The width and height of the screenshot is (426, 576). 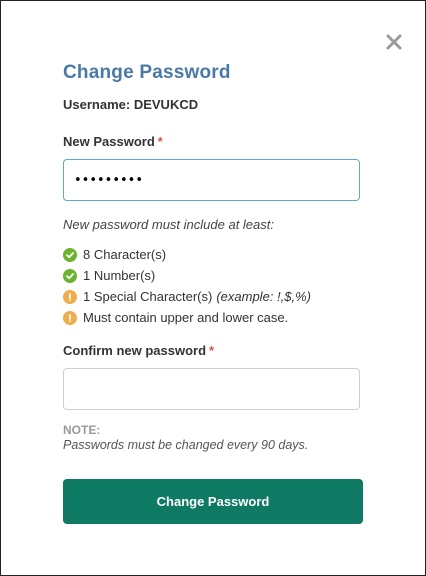 I want to click on confirm-password-label: Confirm new password *, so click(x=138, y=350).